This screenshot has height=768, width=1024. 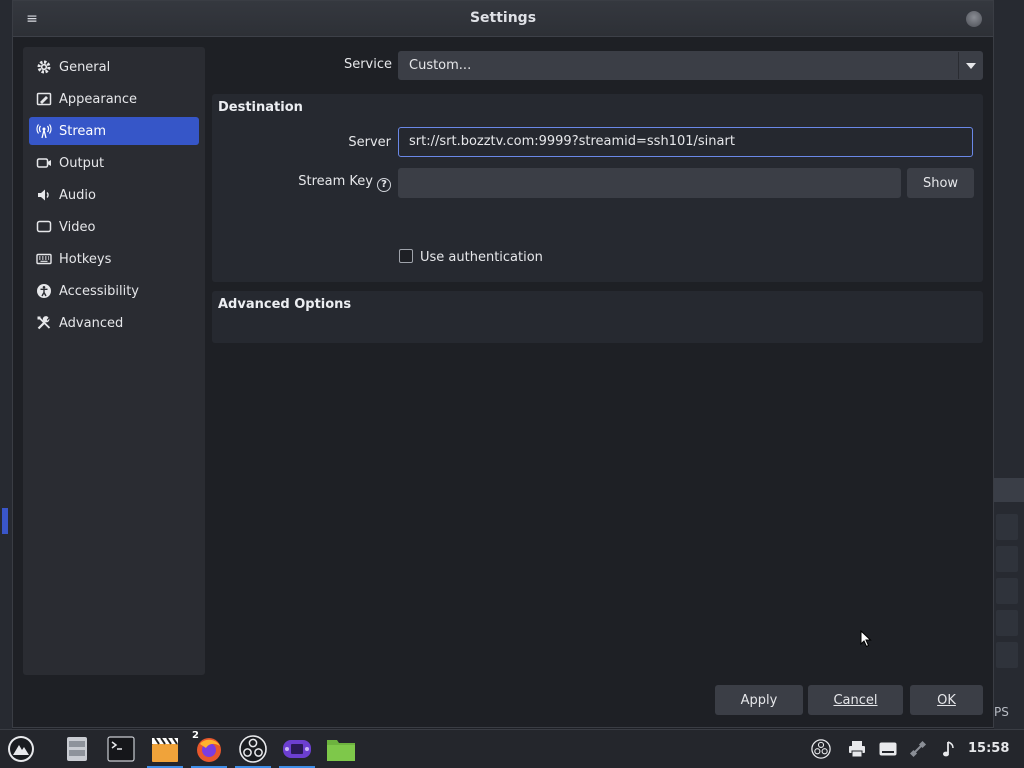 I want to click on service-label: Service, so click(x=367, y=64).